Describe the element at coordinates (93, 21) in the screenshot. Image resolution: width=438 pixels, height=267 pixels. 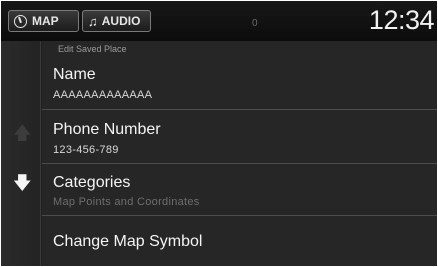
I see `music-note-icon: ♫` at that location.